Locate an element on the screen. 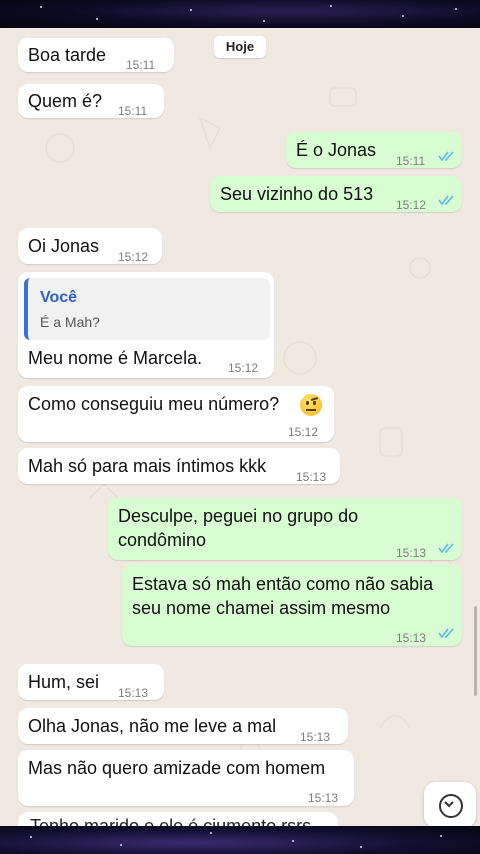 The width and height of the screenshot is (480, 854). raised-eyebrow-emoji-icon is located at coordinates (311, 405).